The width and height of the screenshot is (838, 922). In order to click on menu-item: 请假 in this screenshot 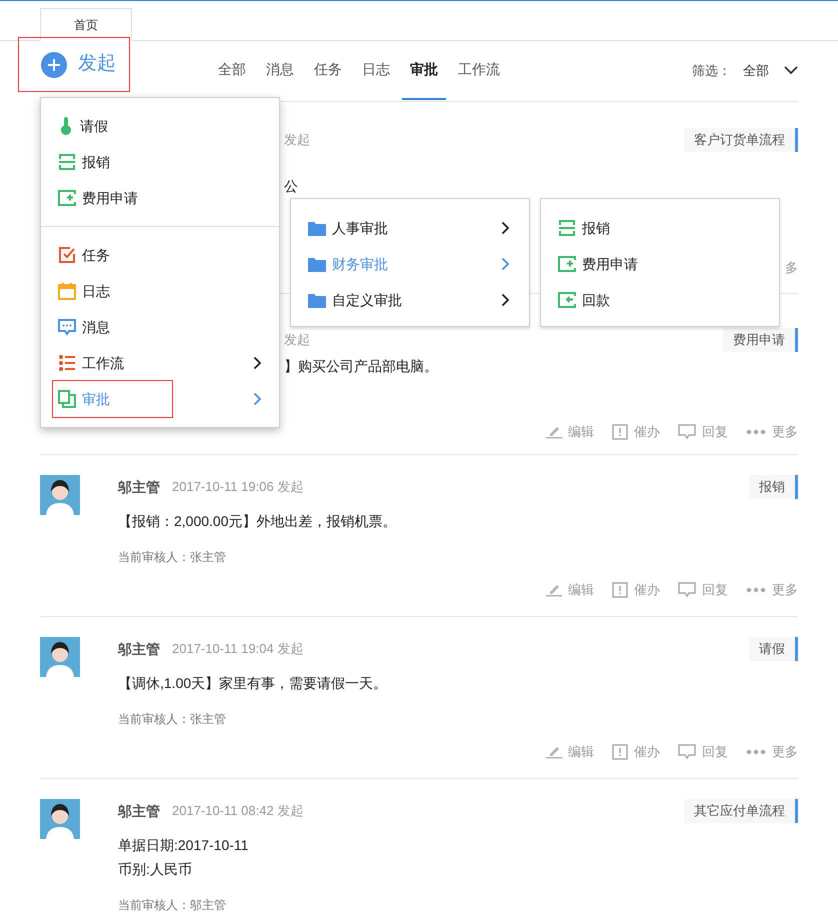, I will do `click(160, 126)`.